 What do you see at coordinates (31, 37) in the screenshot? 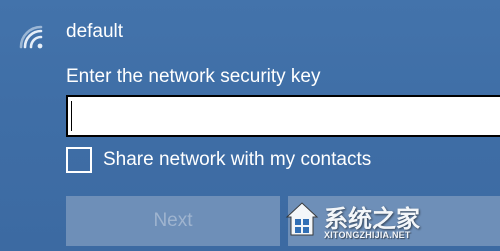
I see `wifi-icon` at bounding box center [31, 37].